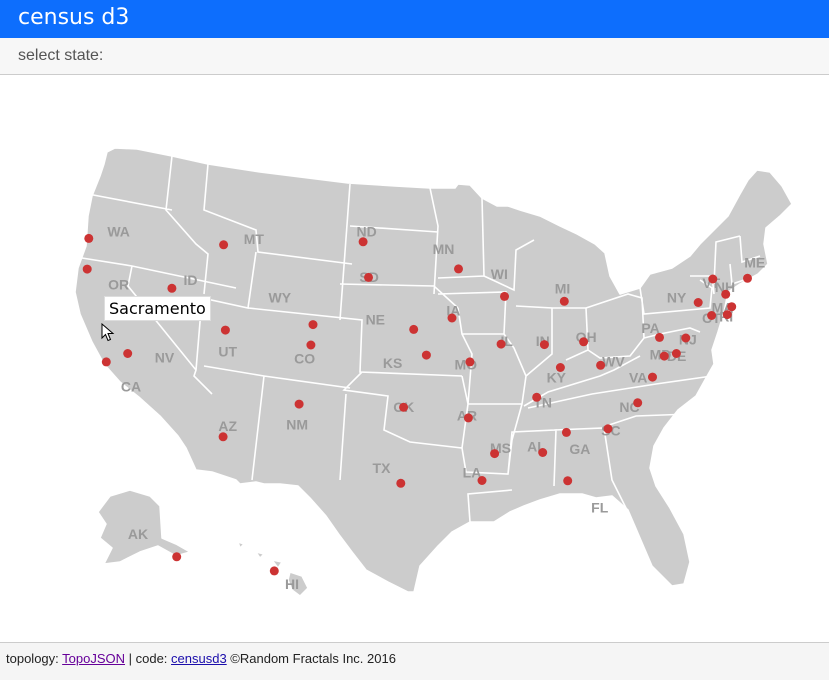  What do you see at coordinates (568, 481) in the screenshot?
I see `capital-dot-tallahassee` at bounding box center [568, 481].